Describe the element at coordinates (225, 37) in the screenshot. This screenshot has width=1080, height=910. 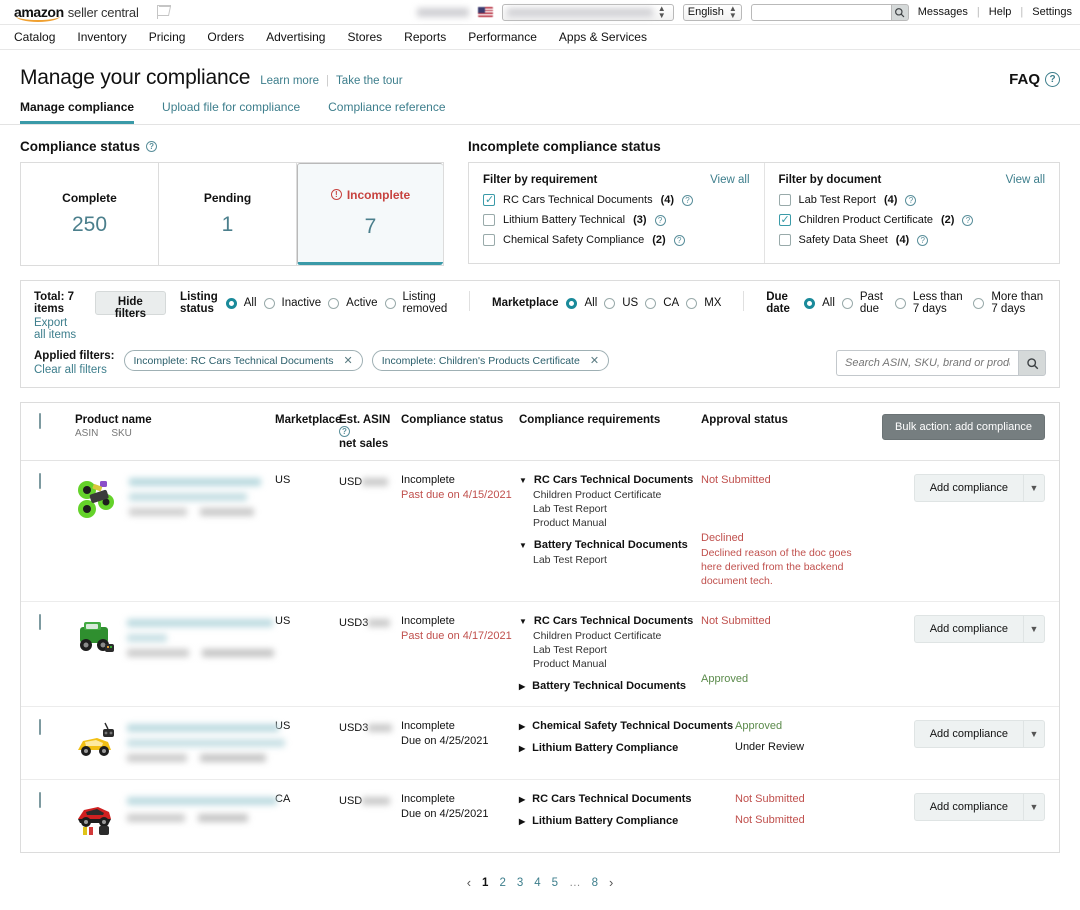
I see `nav-item-orders: Orders` at that location.